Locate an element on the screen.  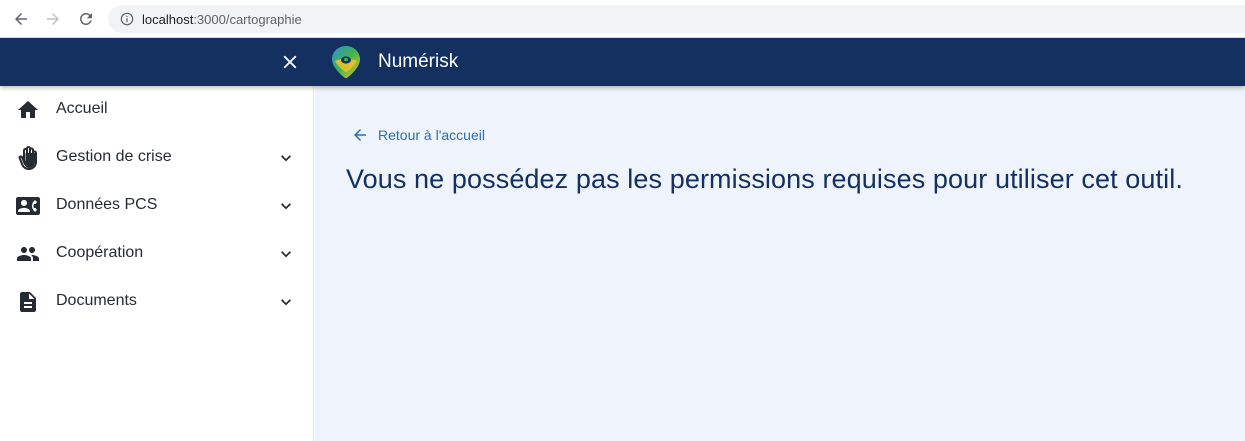
back-to-home-link: Retour à l'accueil is located at coordinates (418, 135).